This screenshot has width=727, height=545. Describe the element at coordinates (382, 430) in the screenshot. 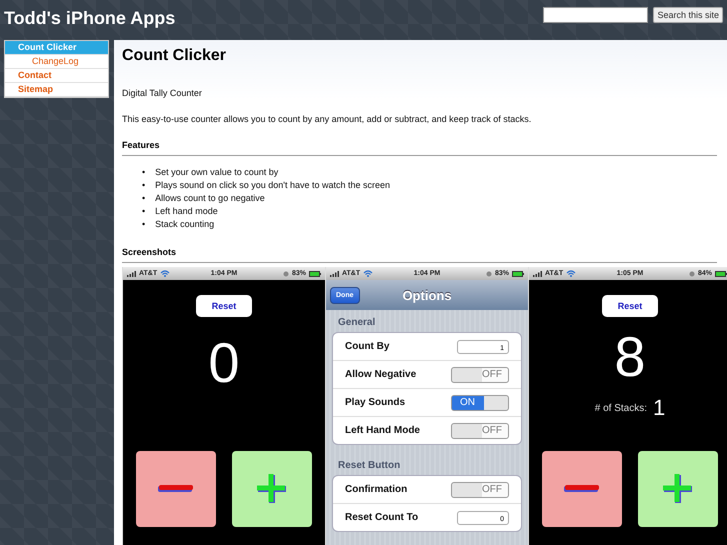

I see `setting-label: Left Hand Mode` at that location.